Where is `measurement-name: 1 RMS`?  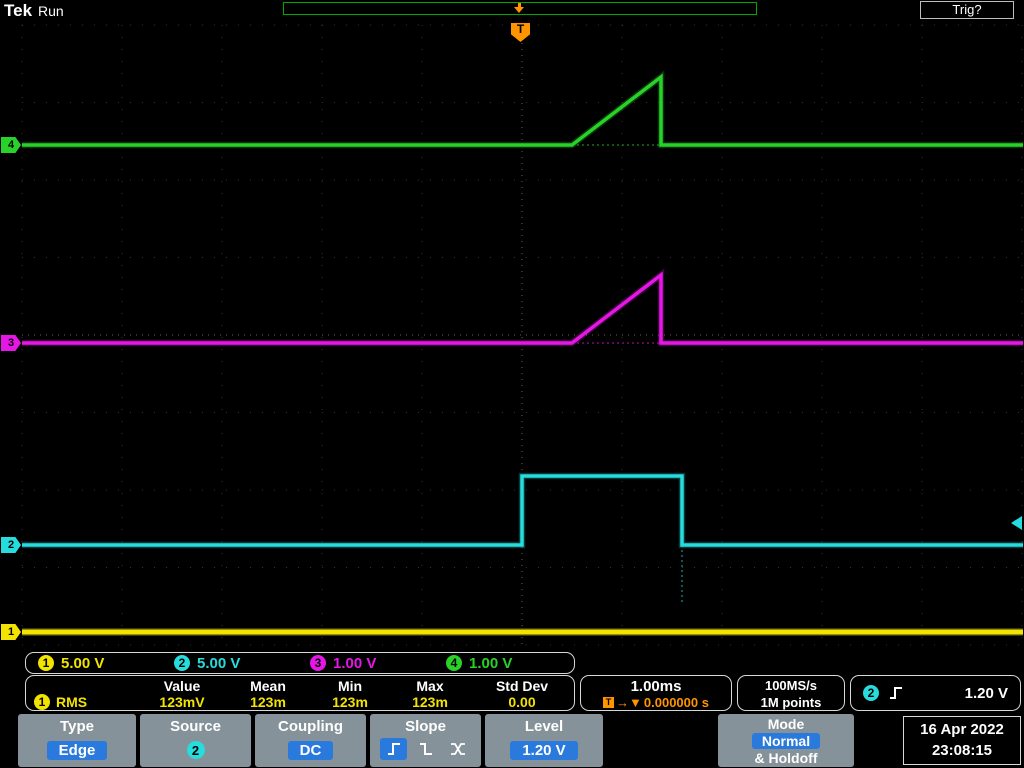 measurement-name: 1 RMS is located at coordinates (82, 702).